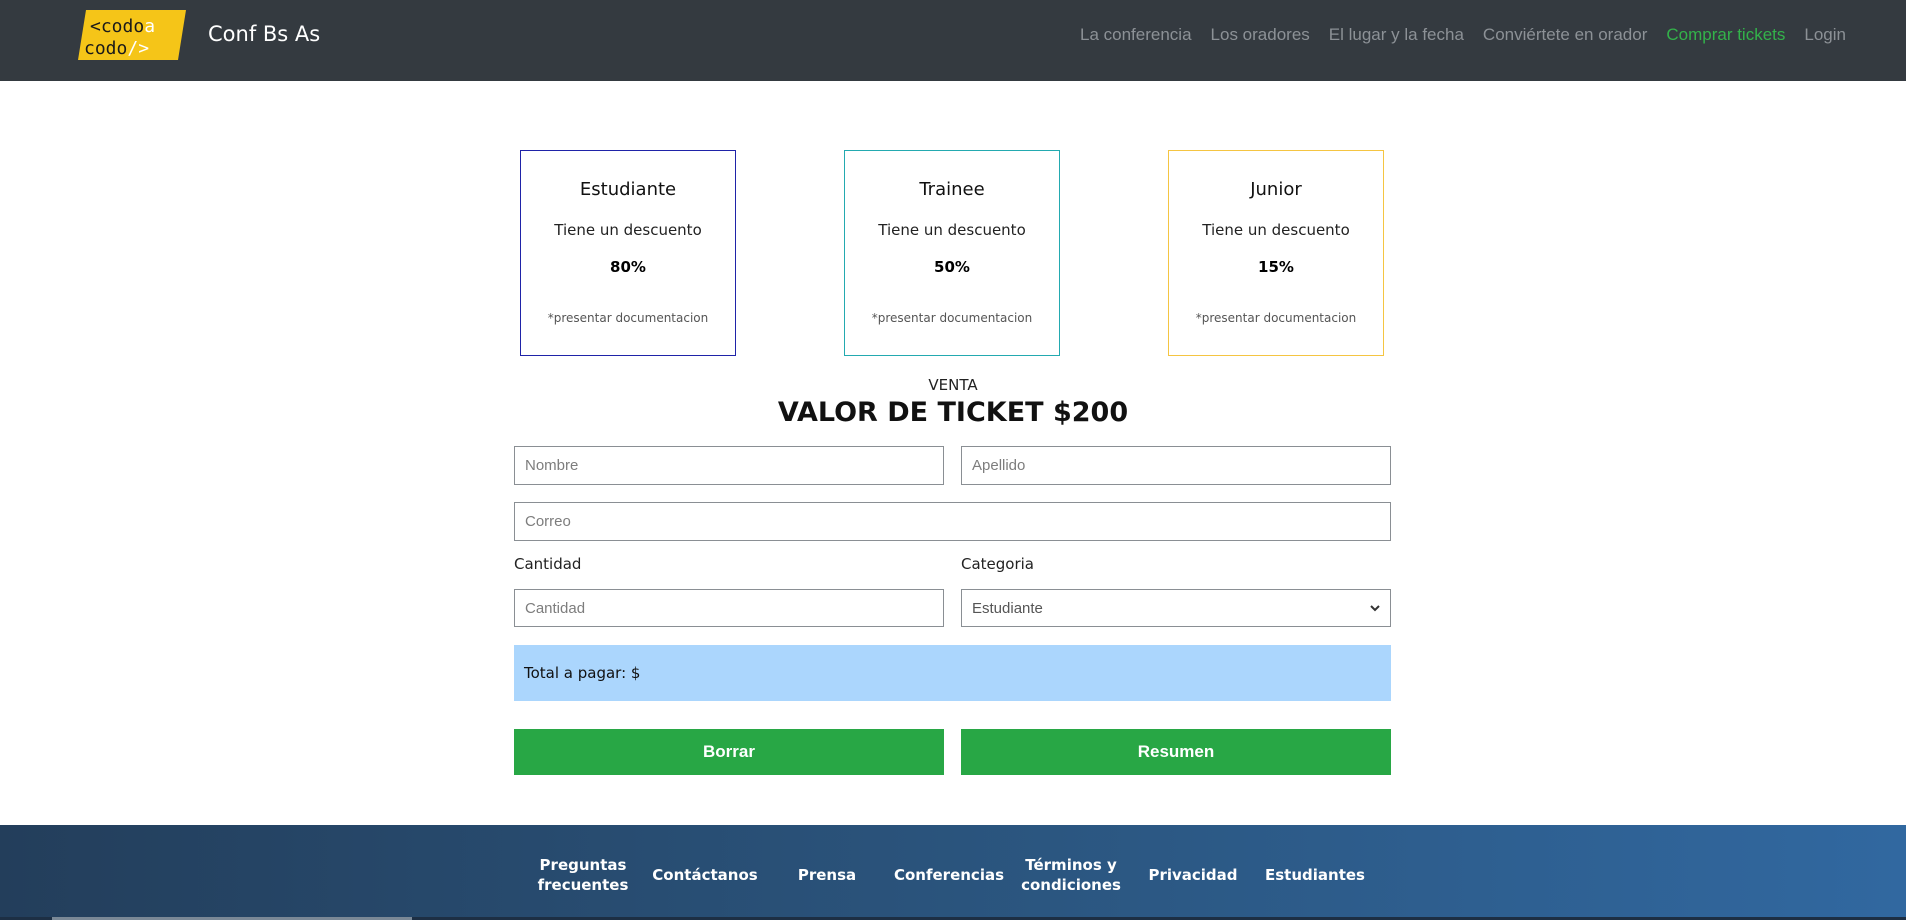 This screenshot has height=920, width=1906. I want to click on total-box: Total a pagar: $, so click(952, 673).